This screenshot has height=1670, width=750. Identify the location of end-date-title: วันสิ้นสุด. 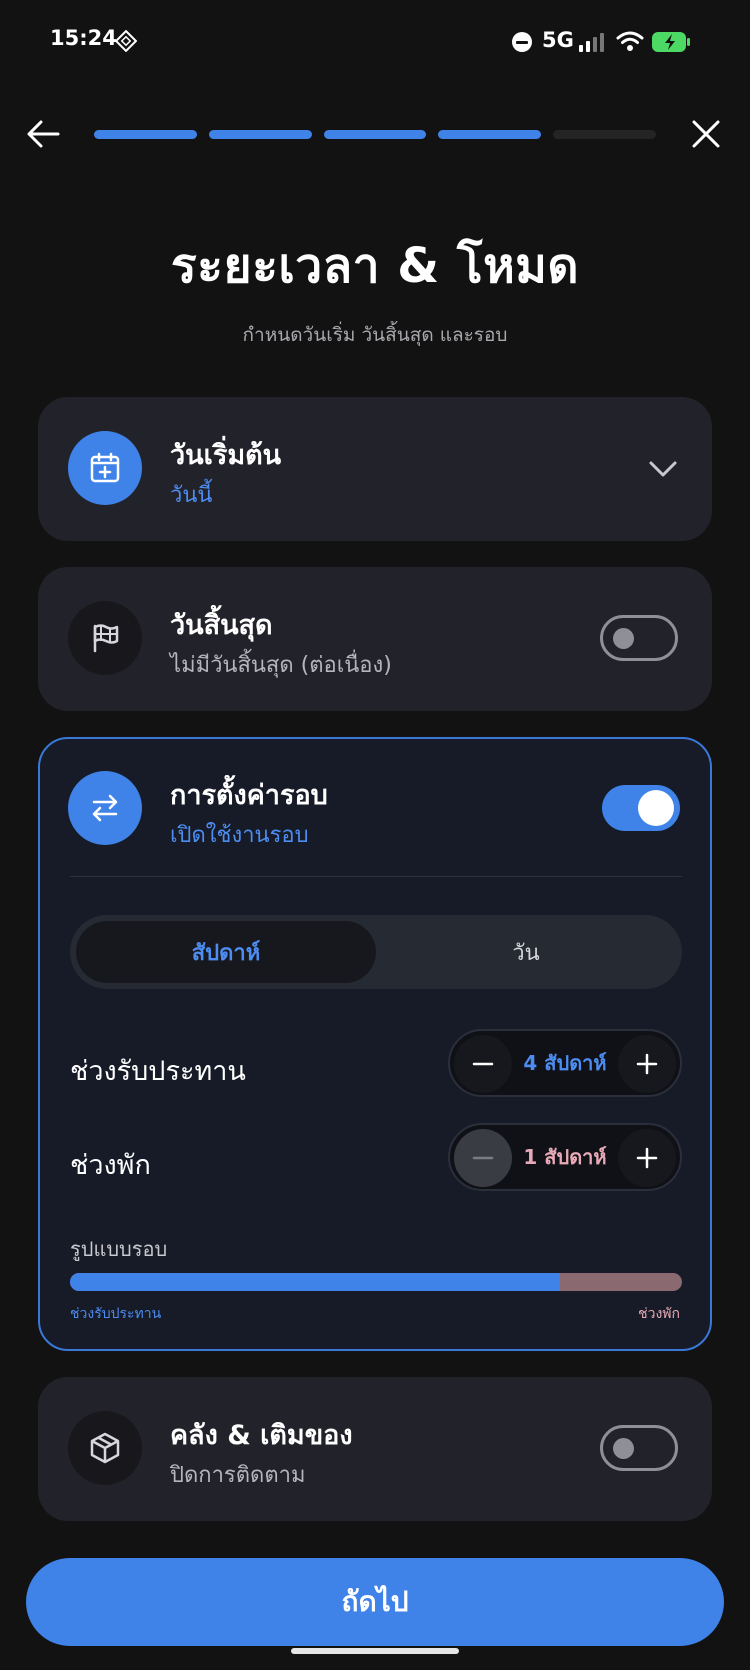
(221, 625).